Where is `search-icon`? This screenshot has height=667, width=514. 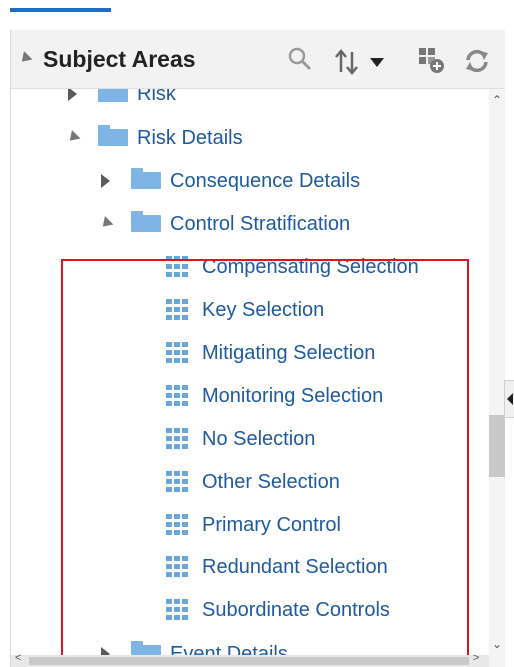
search-icon is located at coordinates (300, 59).